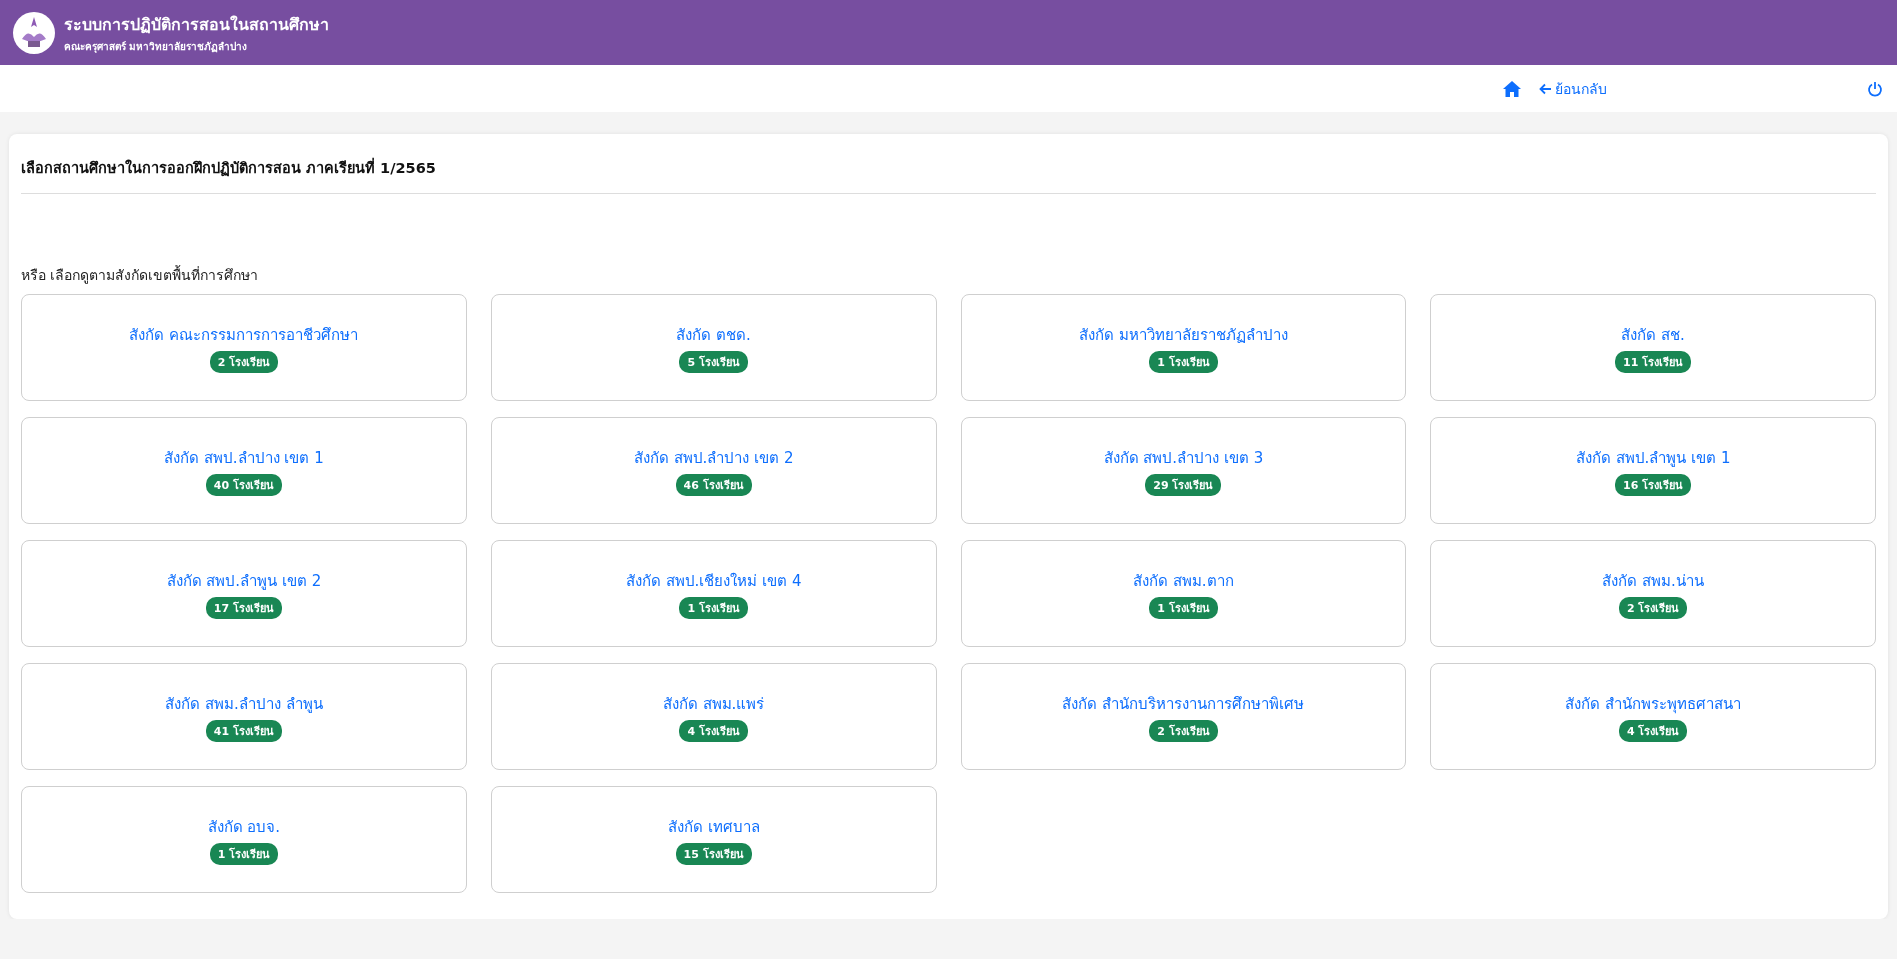 This screenshot has width=1897, height=959. Describe the element at coordinates (713, 335) in the screenshot. I see `agency-name: สังกัด ตชด.` at that location.